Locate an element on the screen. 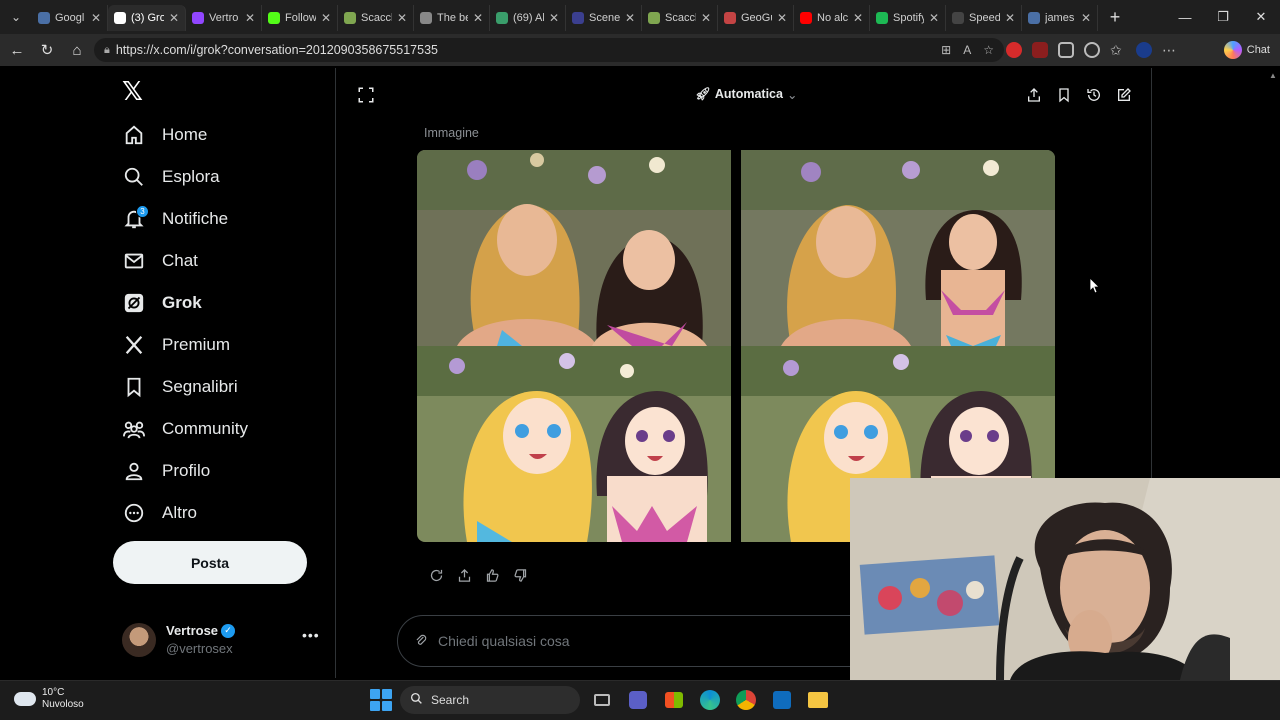  attach-icon is located at coordinates (421, 641).